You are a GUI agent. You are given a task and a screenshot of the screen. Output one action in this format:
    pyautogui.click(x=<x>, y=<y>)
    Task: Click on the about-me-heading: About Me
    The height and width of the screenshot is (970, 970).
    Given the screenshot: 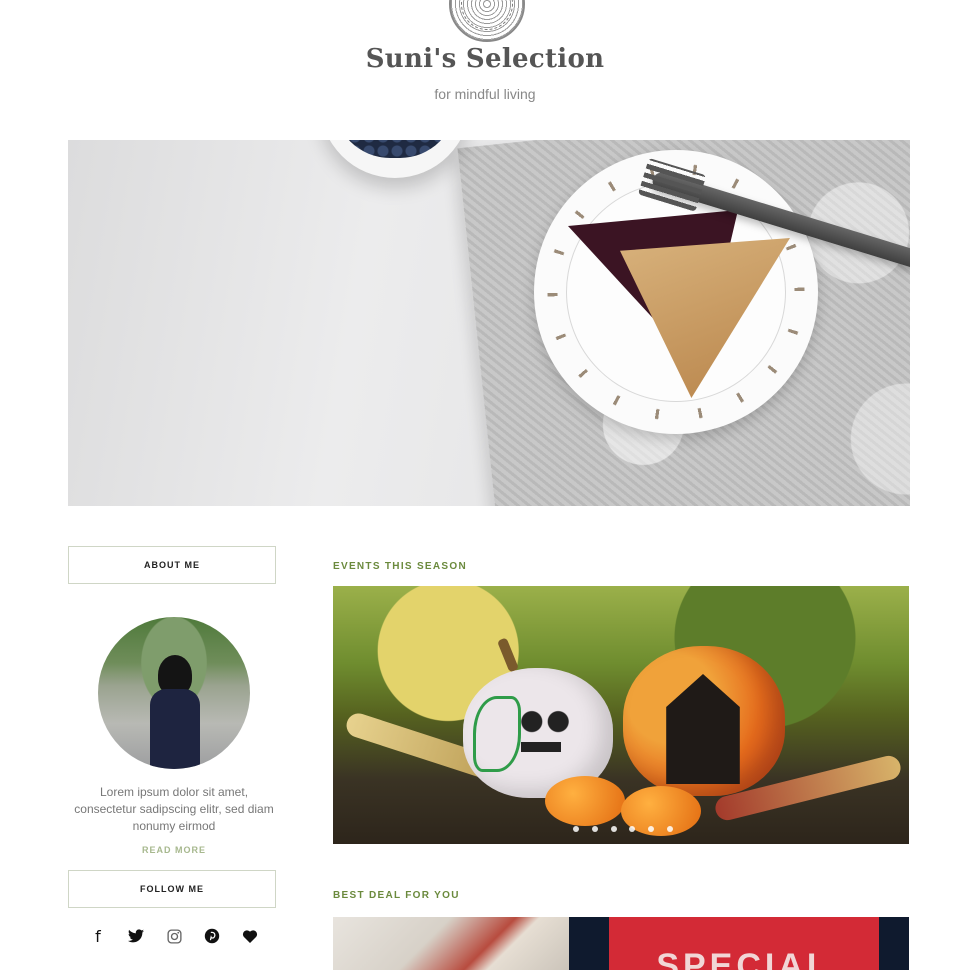 What is the action you would take?
    pyautogui.click(x=172, y=565)
    